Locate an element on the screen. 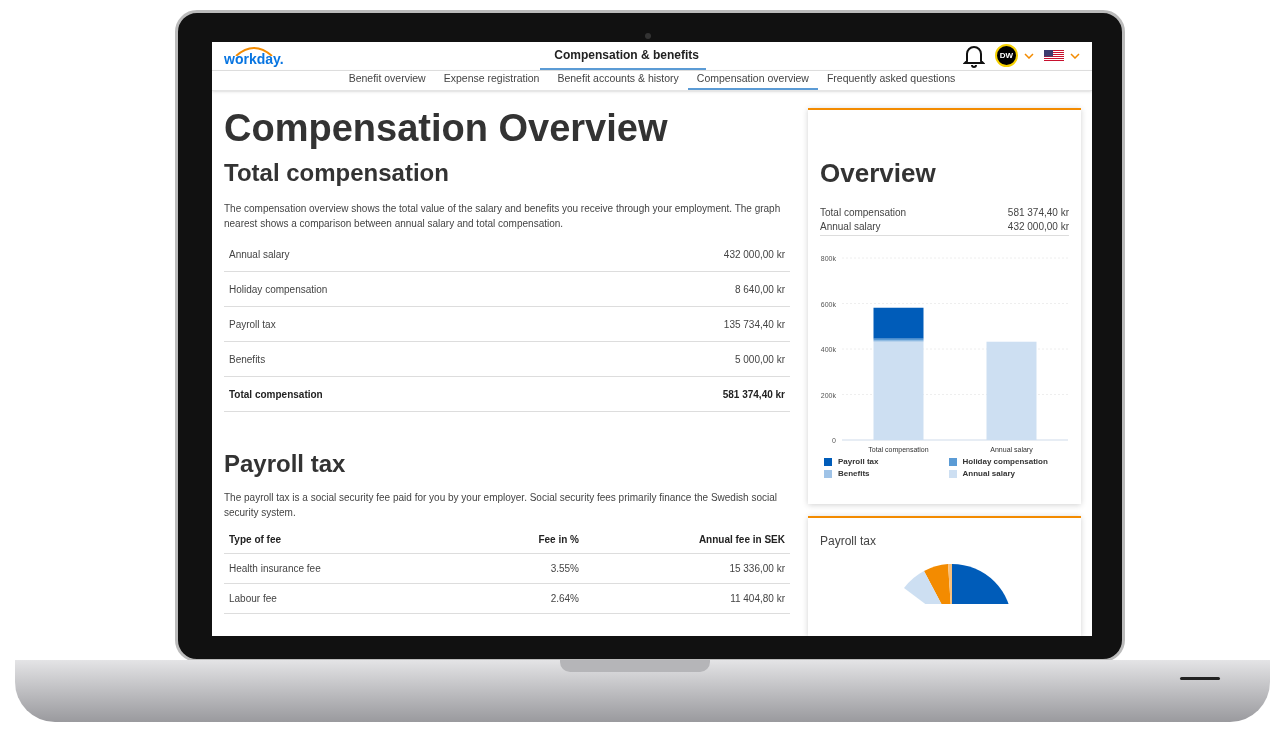 This screenshot has height=743, width=1271. row-value: 5 000,00 kr is located at coordinates (759, 359).